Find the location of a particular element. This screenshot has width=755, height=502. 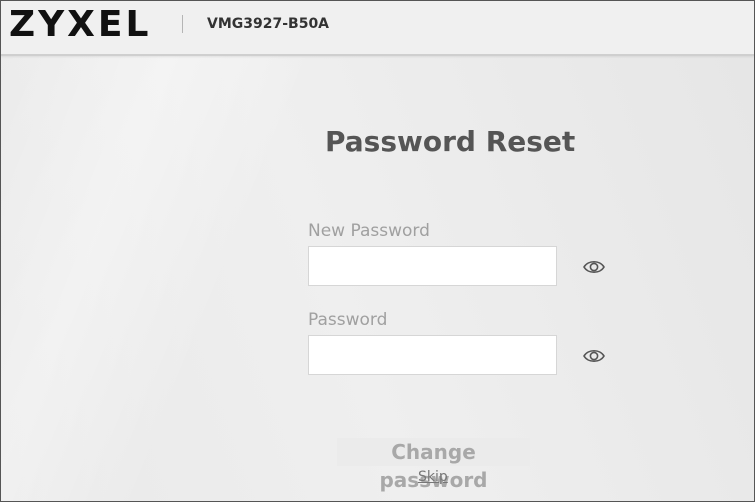

password-input is located at coordinates (432, 355).